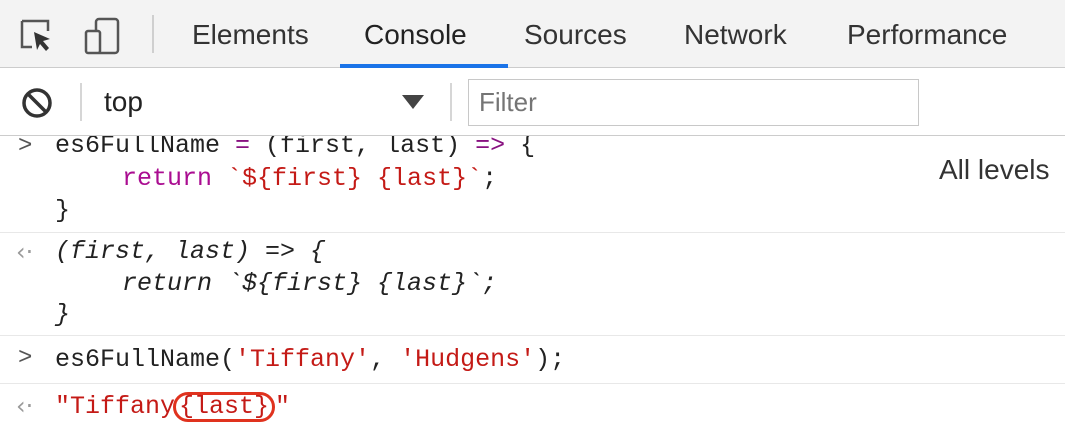 This screenshot has height=430, width=1065. Describe the element at coordinates (37, 103) in the screenshot. I see `clear-console-icon` at that location.